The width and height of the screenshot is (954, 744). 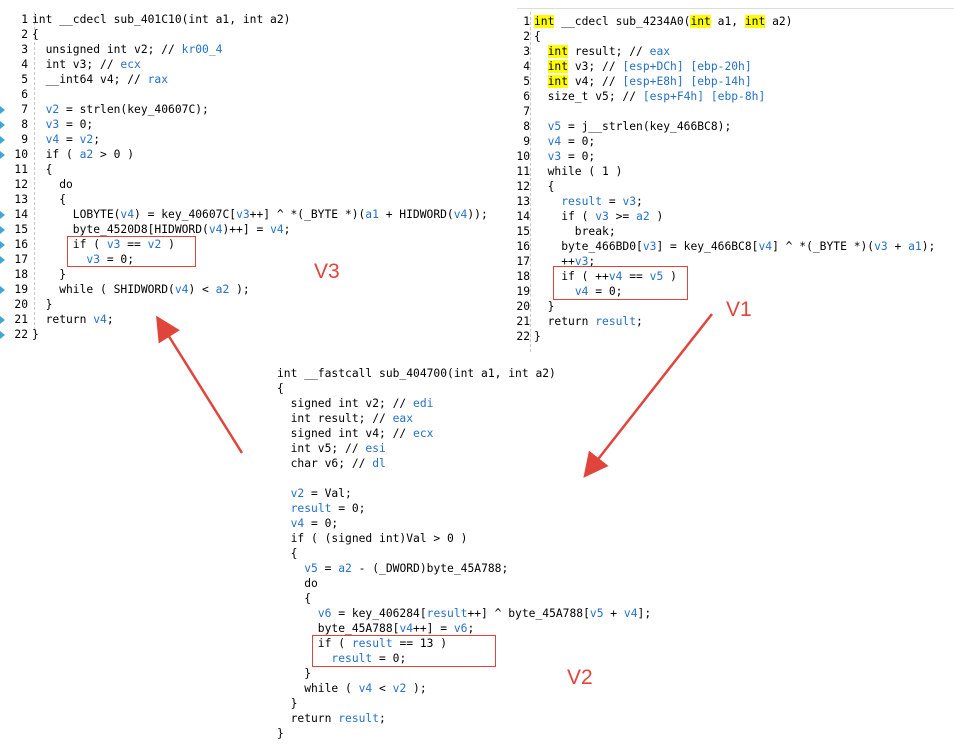 What do you see at coordinates (200, 384) in the screenshot?
I see `arrow-to-v3` at bounding box center [200, 384].